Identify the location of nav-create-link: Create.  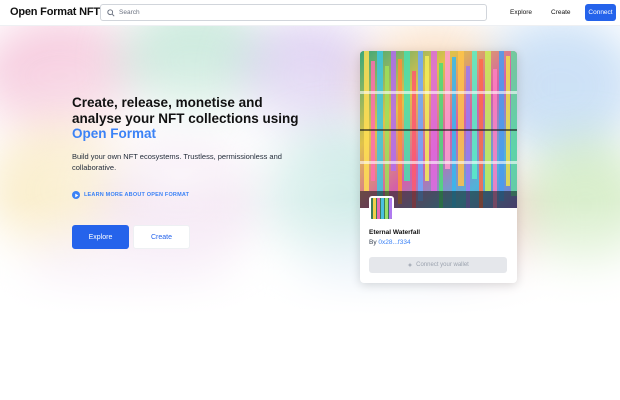
(561, 12).